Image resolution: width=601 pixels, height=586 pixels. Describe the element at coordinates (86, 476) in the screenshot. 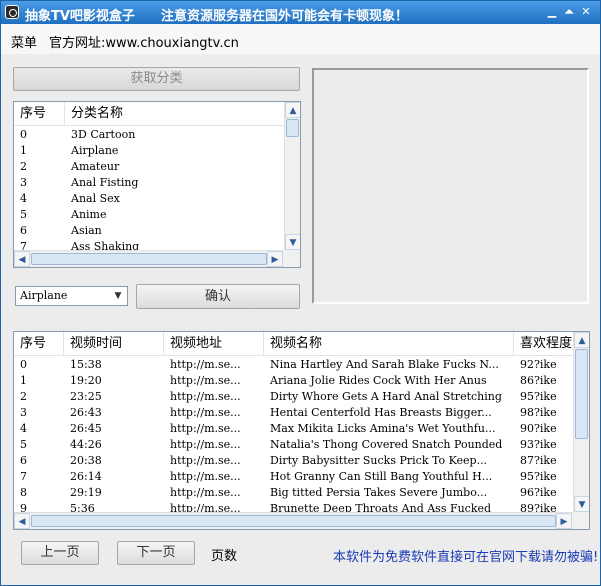

I see `video-duration: 26:14` at that location.